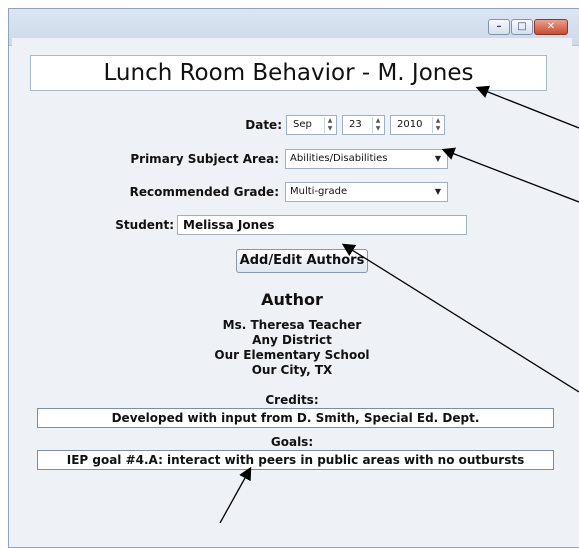 The height and width of the screenshot is (548, 579). I want to click on year-value: 2010, so click(410, 124).